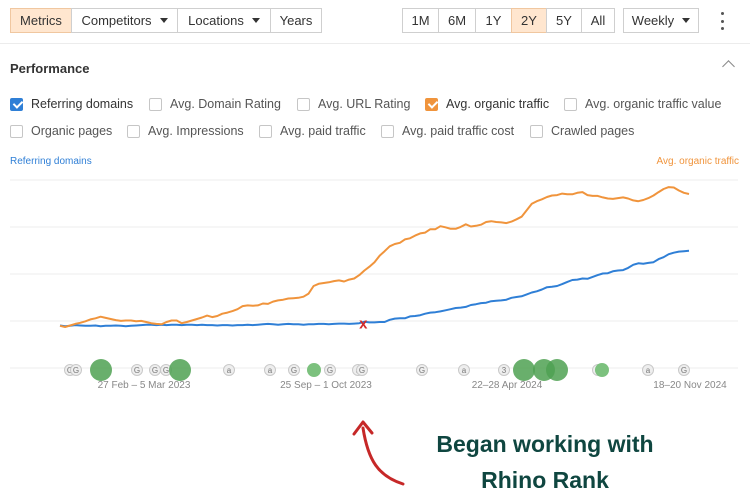 This screenshot has height=500, width=750. What do you see at coordinates (545, 444) in the screenshot?
I see `callout-line-1: Began working with` at bounding box center [545, 444].